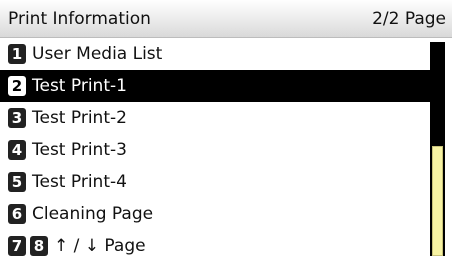 The width and height of the screenshot is (452, 256). I want to click on page-title: Print Information, so click(79, 19).